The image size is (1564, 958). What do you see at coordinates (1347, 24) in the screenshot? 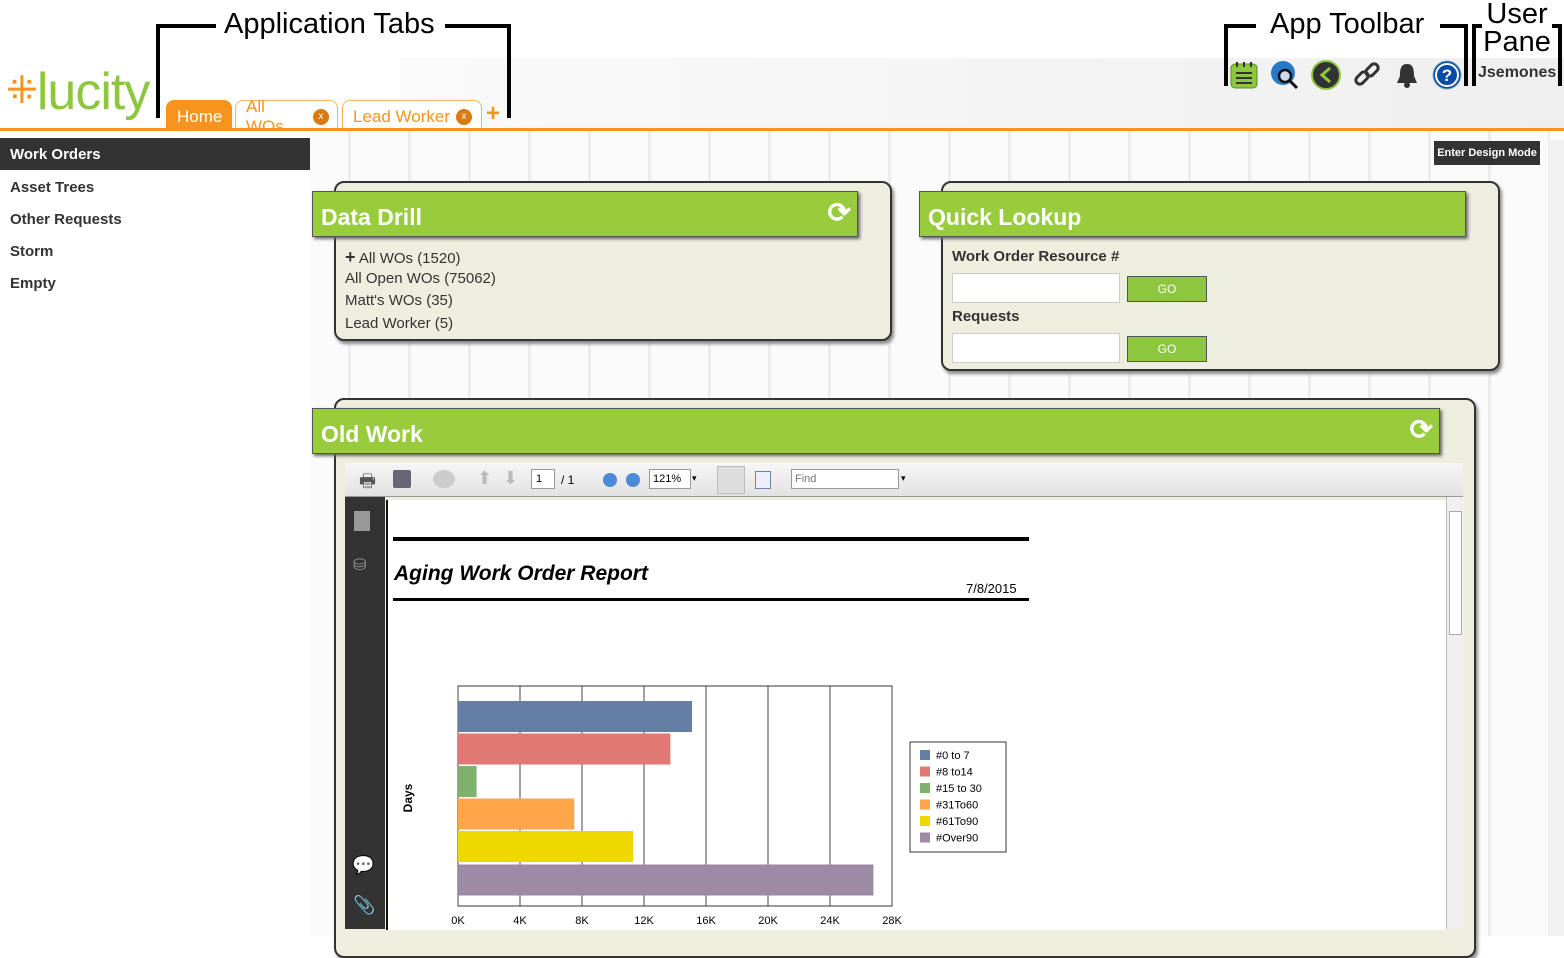
I see `annotation-app-toolbar: App Toolbar` at bounding box center [1347, 24].